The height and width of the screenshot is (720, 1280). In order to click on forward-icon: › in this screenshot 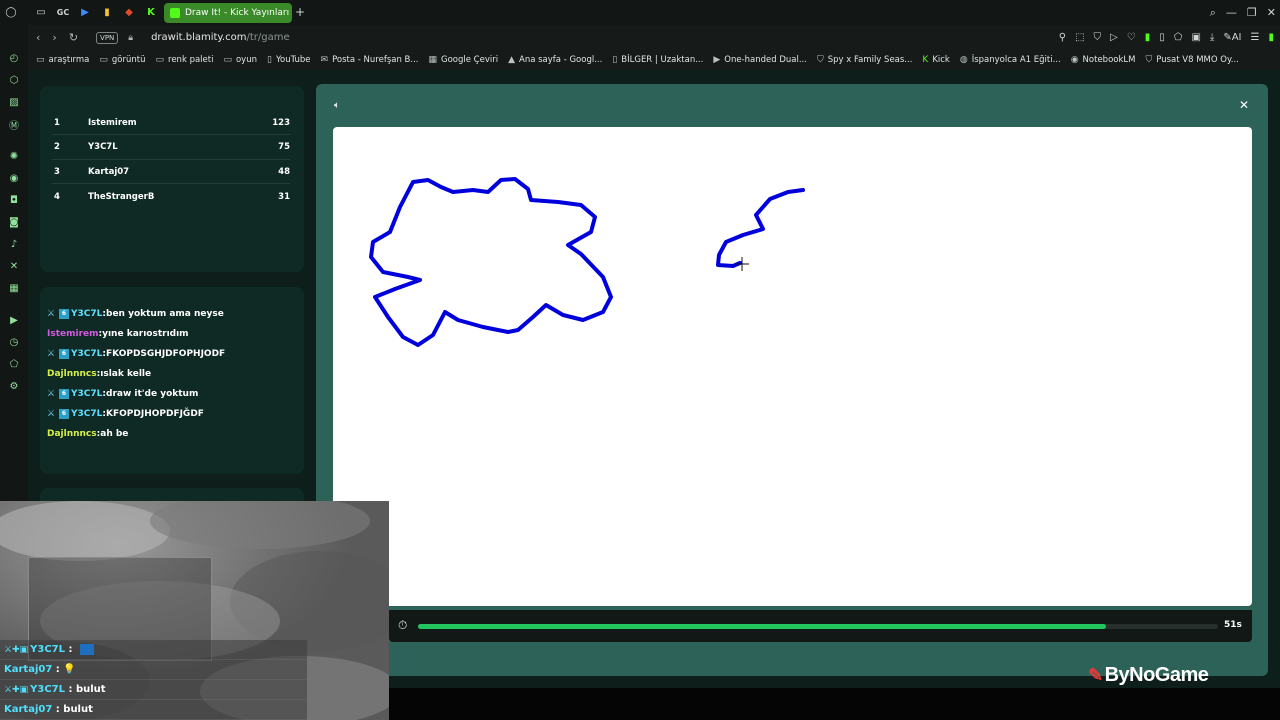, I will do `click(54, 37)`.